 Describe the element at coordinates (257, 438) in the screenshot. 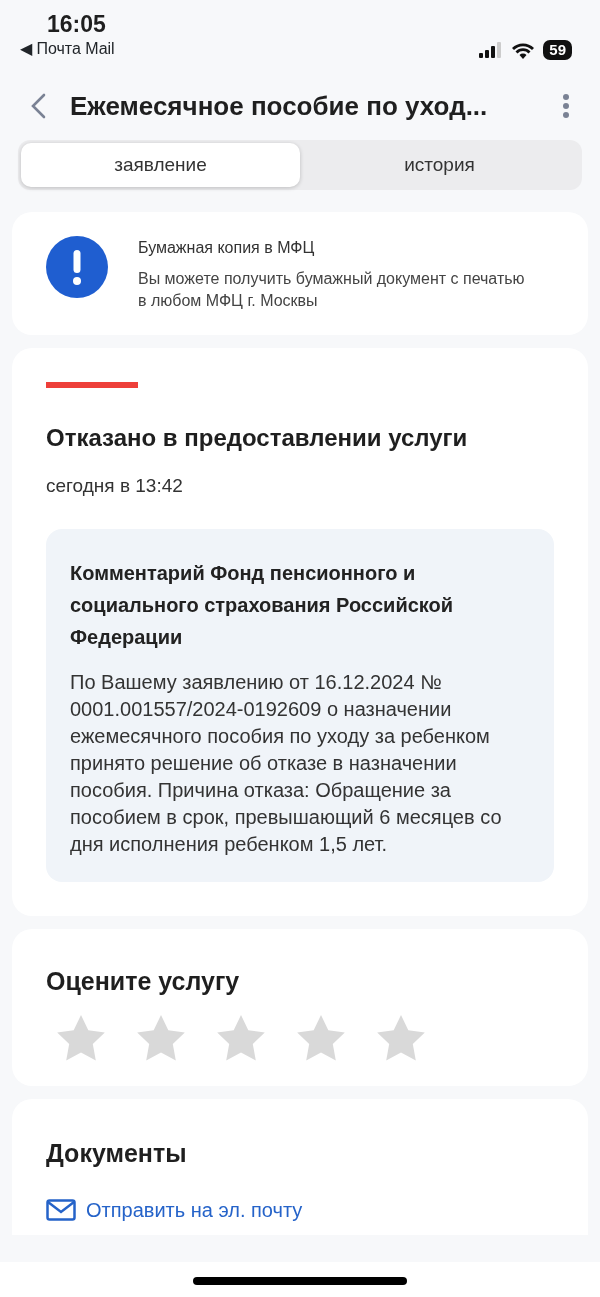

I see `status-title: Отказано в предоставлении услуги` at that location.